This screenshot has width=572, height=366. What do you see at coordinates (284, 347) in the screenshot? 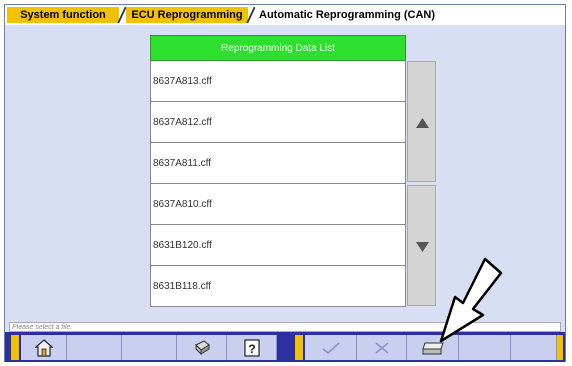
I see `toolbar-spacer` at bounding box center [284, 347].